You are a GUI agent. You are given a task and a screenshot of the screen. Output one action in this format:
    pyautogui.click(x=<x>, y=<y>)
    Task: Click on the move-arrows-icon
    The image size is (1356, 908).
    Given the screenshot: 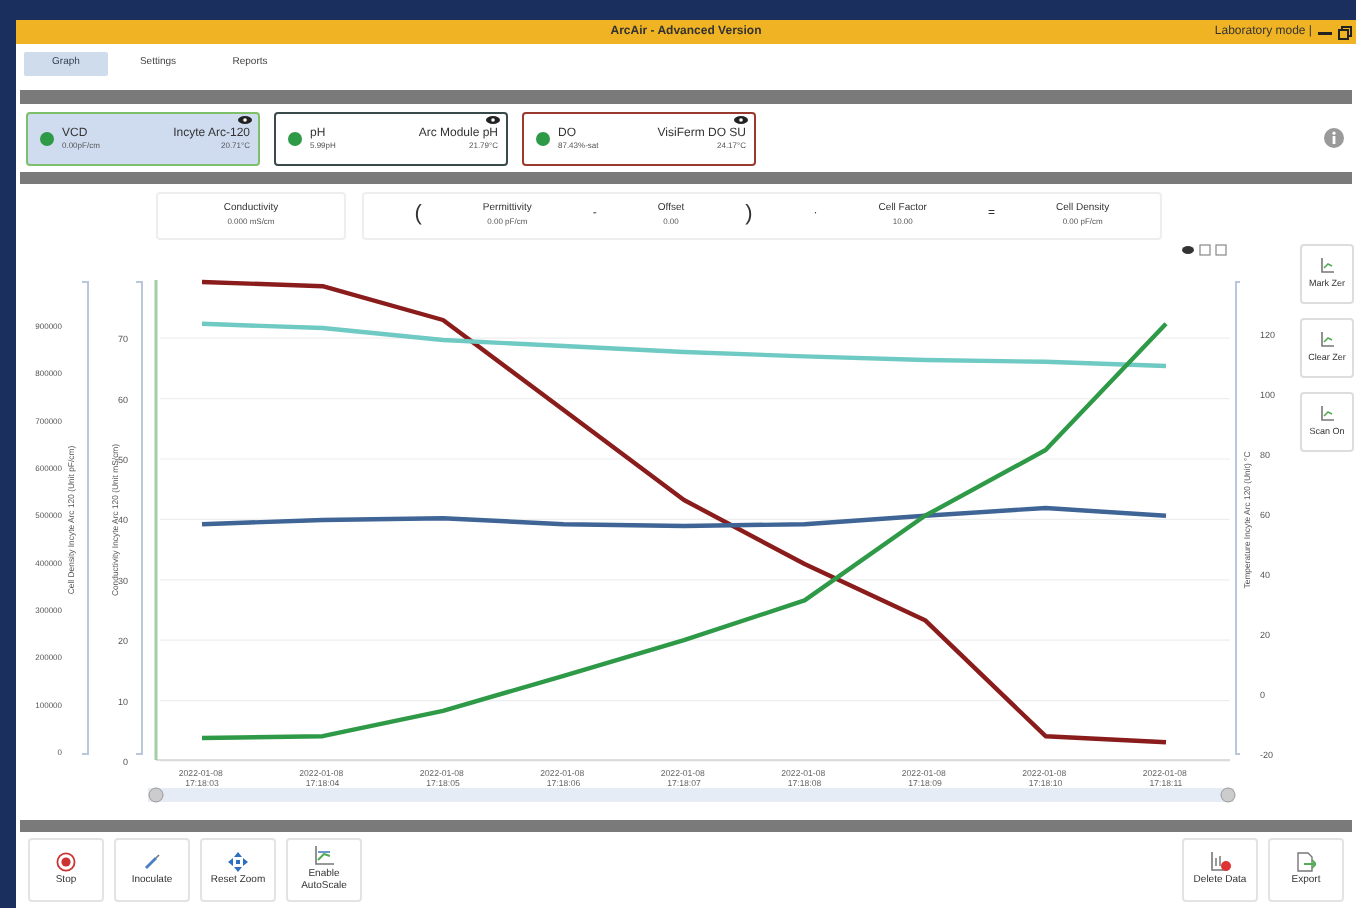 What is the action you would take?
    pyautogui.click(x=238, y=862)
    